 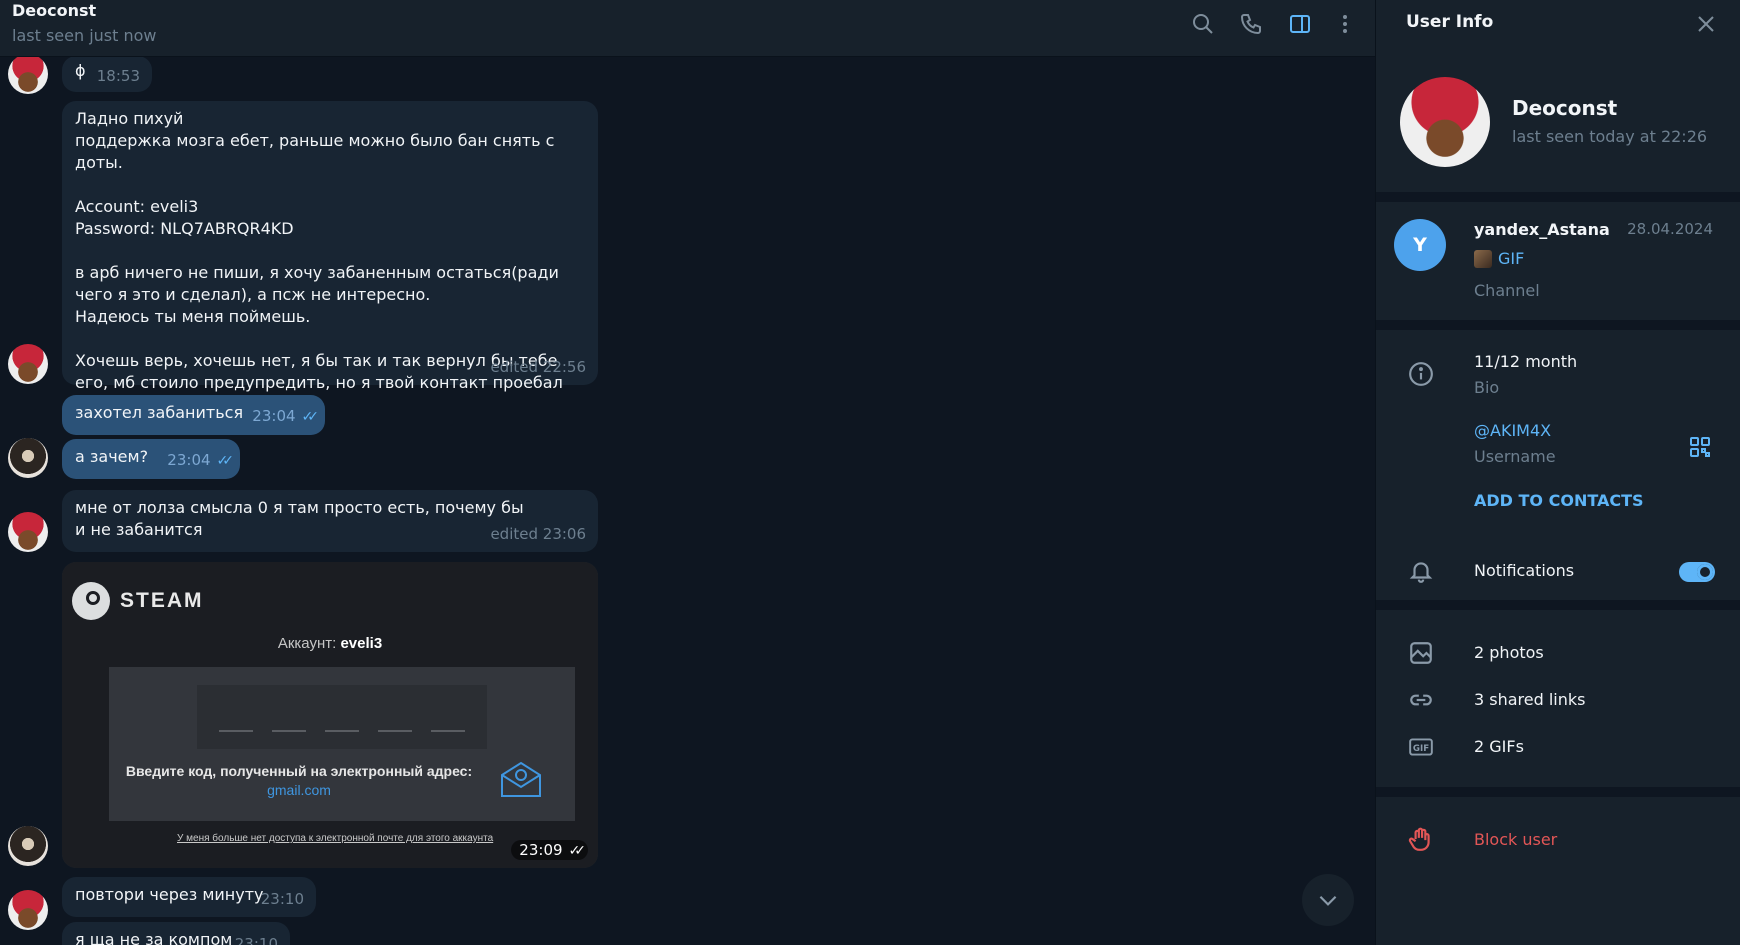 I want to click on steam-account-line: Аккаунт: eveli3, so click(x=330, y=643).